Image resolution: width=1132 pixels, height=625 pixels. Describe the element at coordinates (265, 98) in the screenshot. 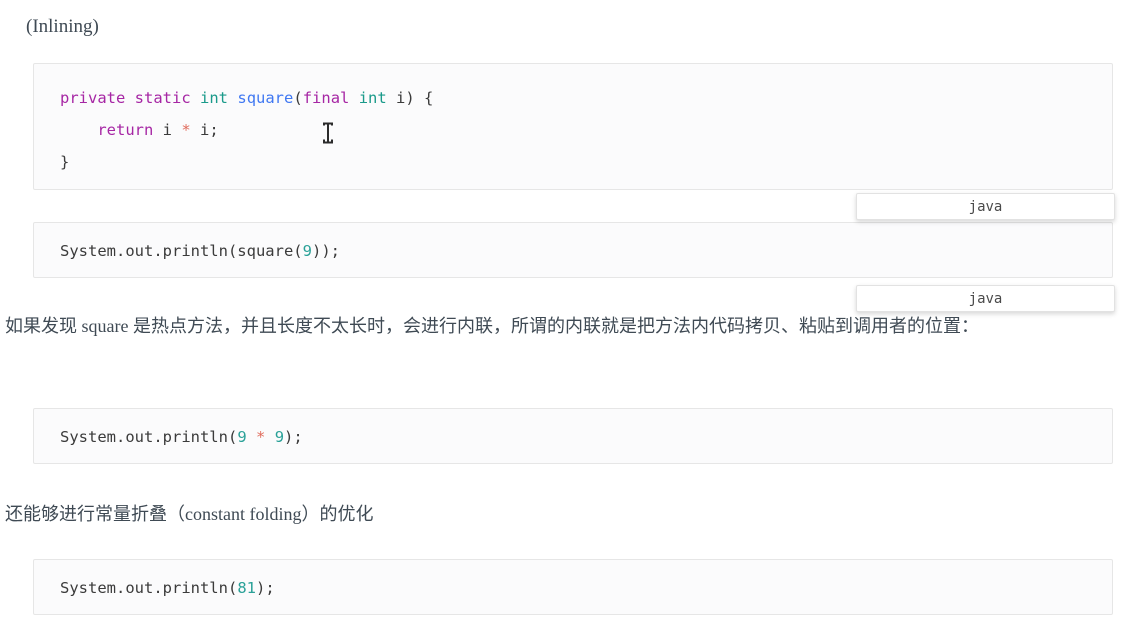

I see `code-token: square` at that location.